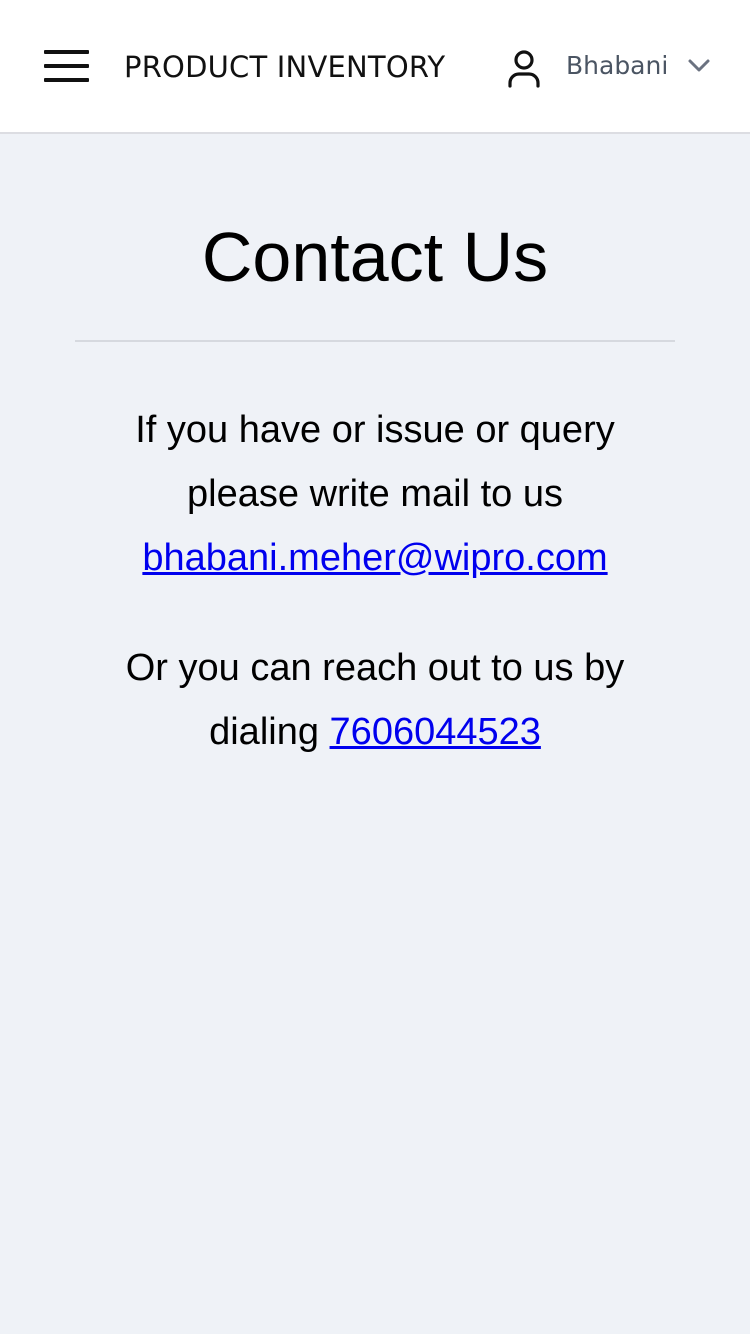  Describe the element at coordinates (435, 732) in the screenshot. I see `phone-link: 7606044523` at that location.